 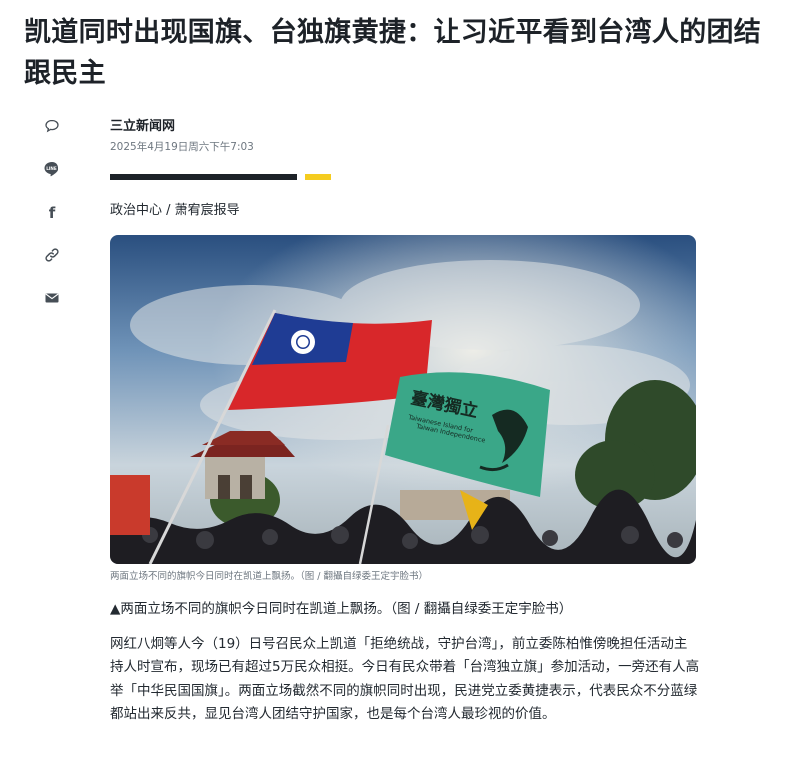 What do you see at coordinates (203, 177) in the screenshot?
I see `byline-divider` at bounding box center [203, 177].